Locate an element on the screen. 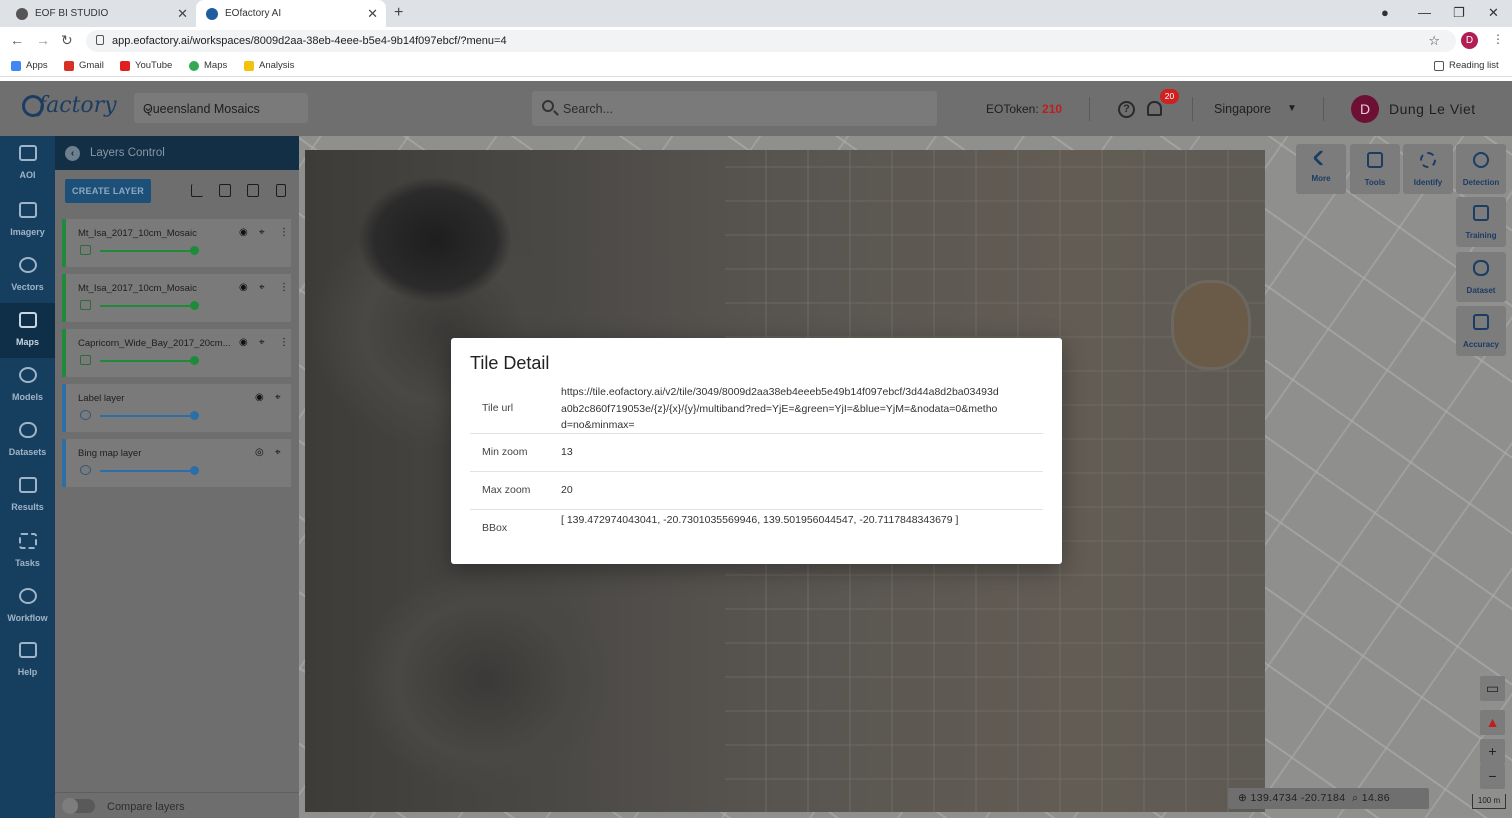 Image resolution: width=1512 pixels, height=818 pixels. detection-button: Detection is located at coordinates (1481, 169).